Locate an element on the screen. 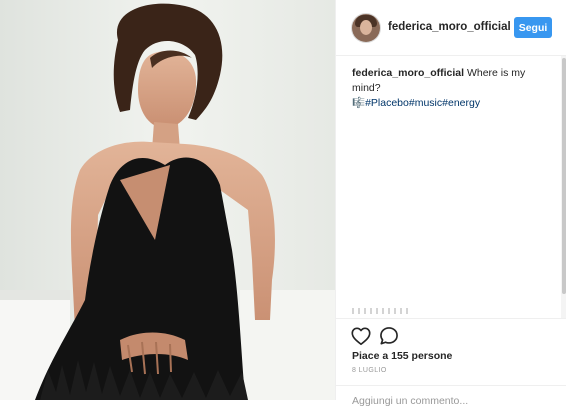 The image size is (566, 415). comments-scrollbar is located at coordinates (563, 187).